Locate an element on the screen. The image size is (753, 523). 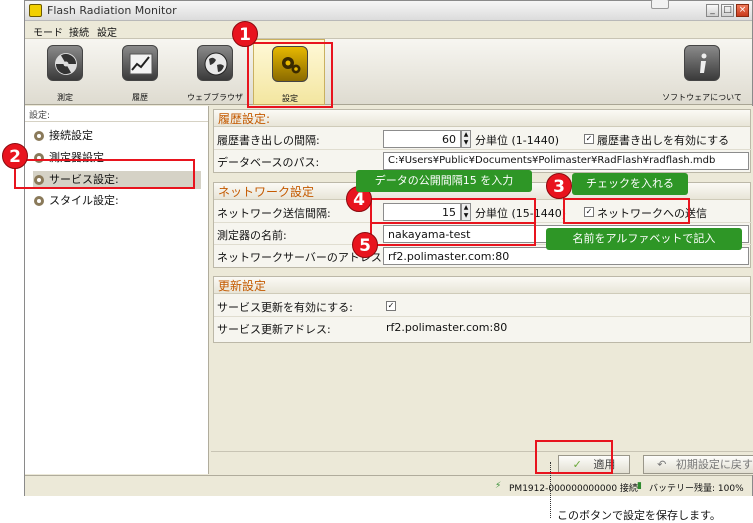
update-enable-row: サービス更新を有効にする: ✓ is located at coordinates (483, 306).